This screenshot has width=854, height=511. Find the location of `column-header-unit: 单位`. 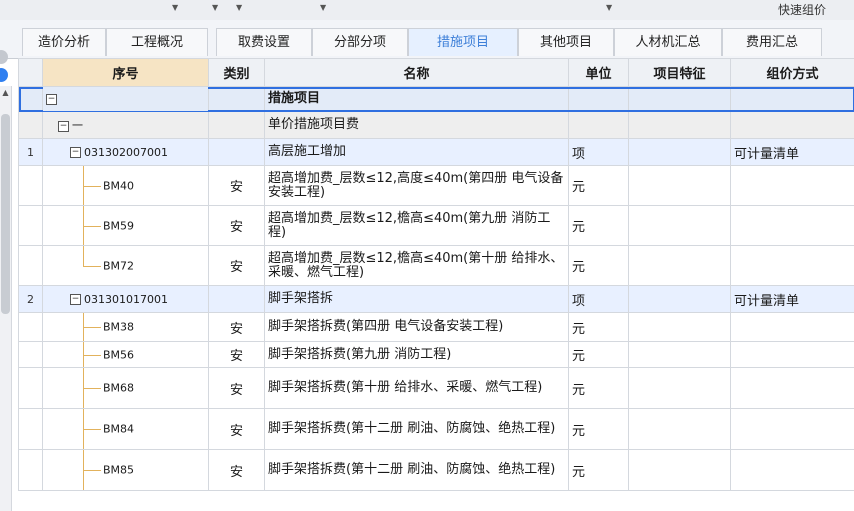

column-header-unit: 单位 is located at coordinates (598, 72).